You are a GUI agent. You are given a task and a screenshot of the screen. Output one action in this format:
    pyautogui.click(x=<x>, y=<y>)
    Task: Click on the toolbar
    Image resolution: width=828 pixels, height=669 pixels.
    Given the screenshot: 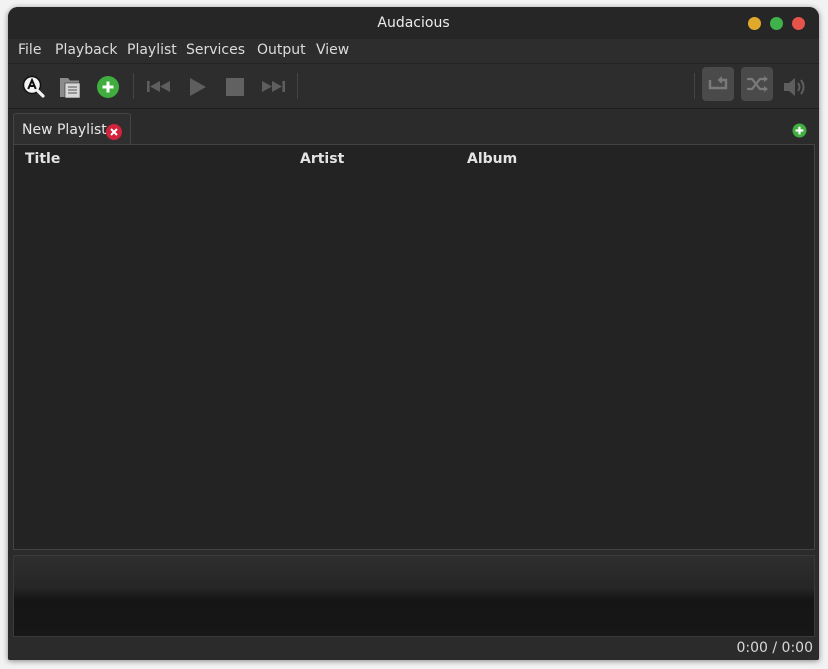 What is the action you would take?
    pyautogui.click(x=413, y=86)
    